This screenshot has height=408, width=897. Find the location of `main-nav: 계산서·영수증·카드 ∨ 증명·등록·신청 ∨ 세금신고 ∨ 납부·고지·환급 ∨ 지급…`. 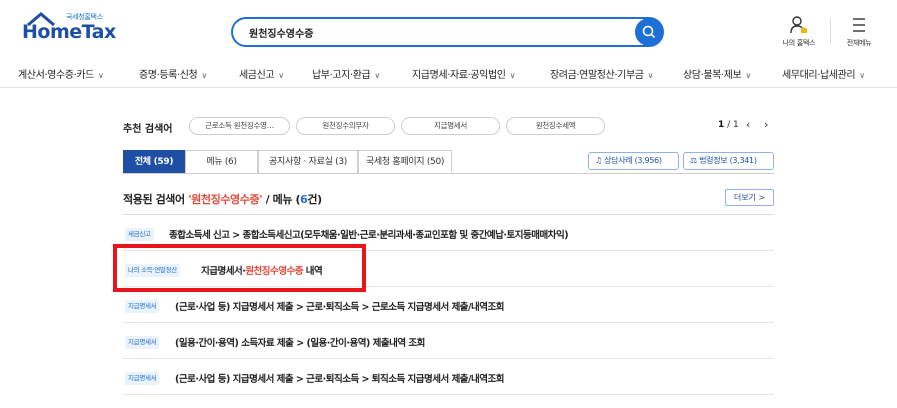

main-nav: 계산서·영수증·카드 ∨ 증명·등록·신청 ∨ 세금신고 ∨ 납부·고지·환급 ∨ 지급… is located at coordinates (448, 75).